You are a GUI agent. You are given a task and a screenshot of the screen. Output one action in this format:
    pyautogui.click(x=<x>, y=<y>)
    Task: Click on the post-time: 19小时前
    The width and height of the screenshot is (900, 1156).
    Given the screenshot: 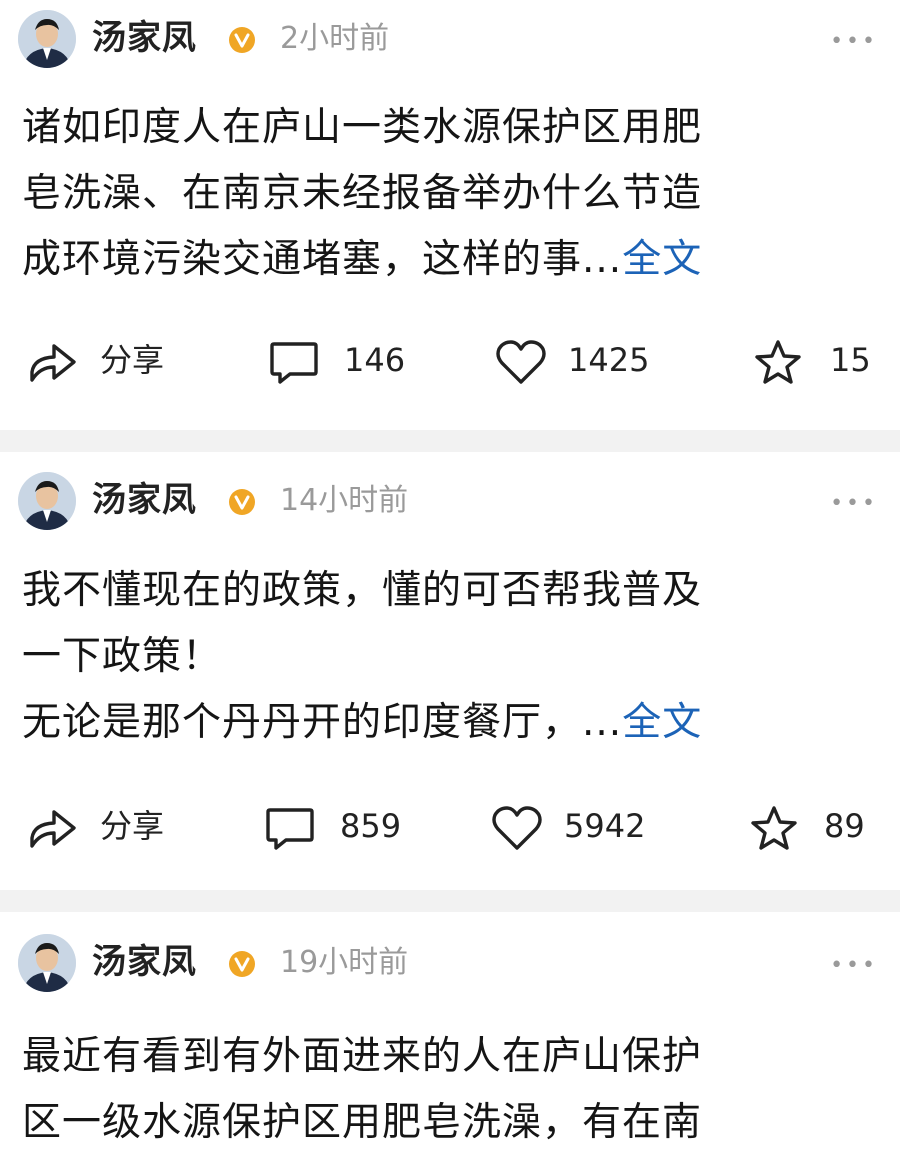 What is the action you would take?
    pyautogui.click(x=344, y=962)
    